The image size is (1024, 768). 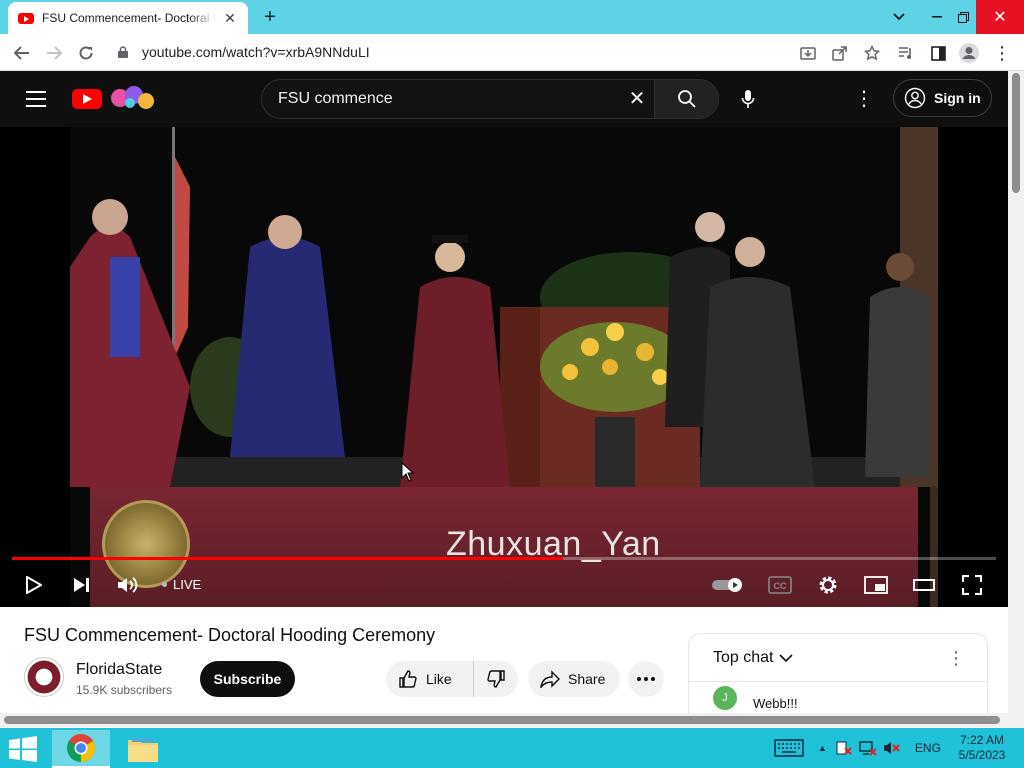 I want to click on mic-icon, so click(x=748, y=99).